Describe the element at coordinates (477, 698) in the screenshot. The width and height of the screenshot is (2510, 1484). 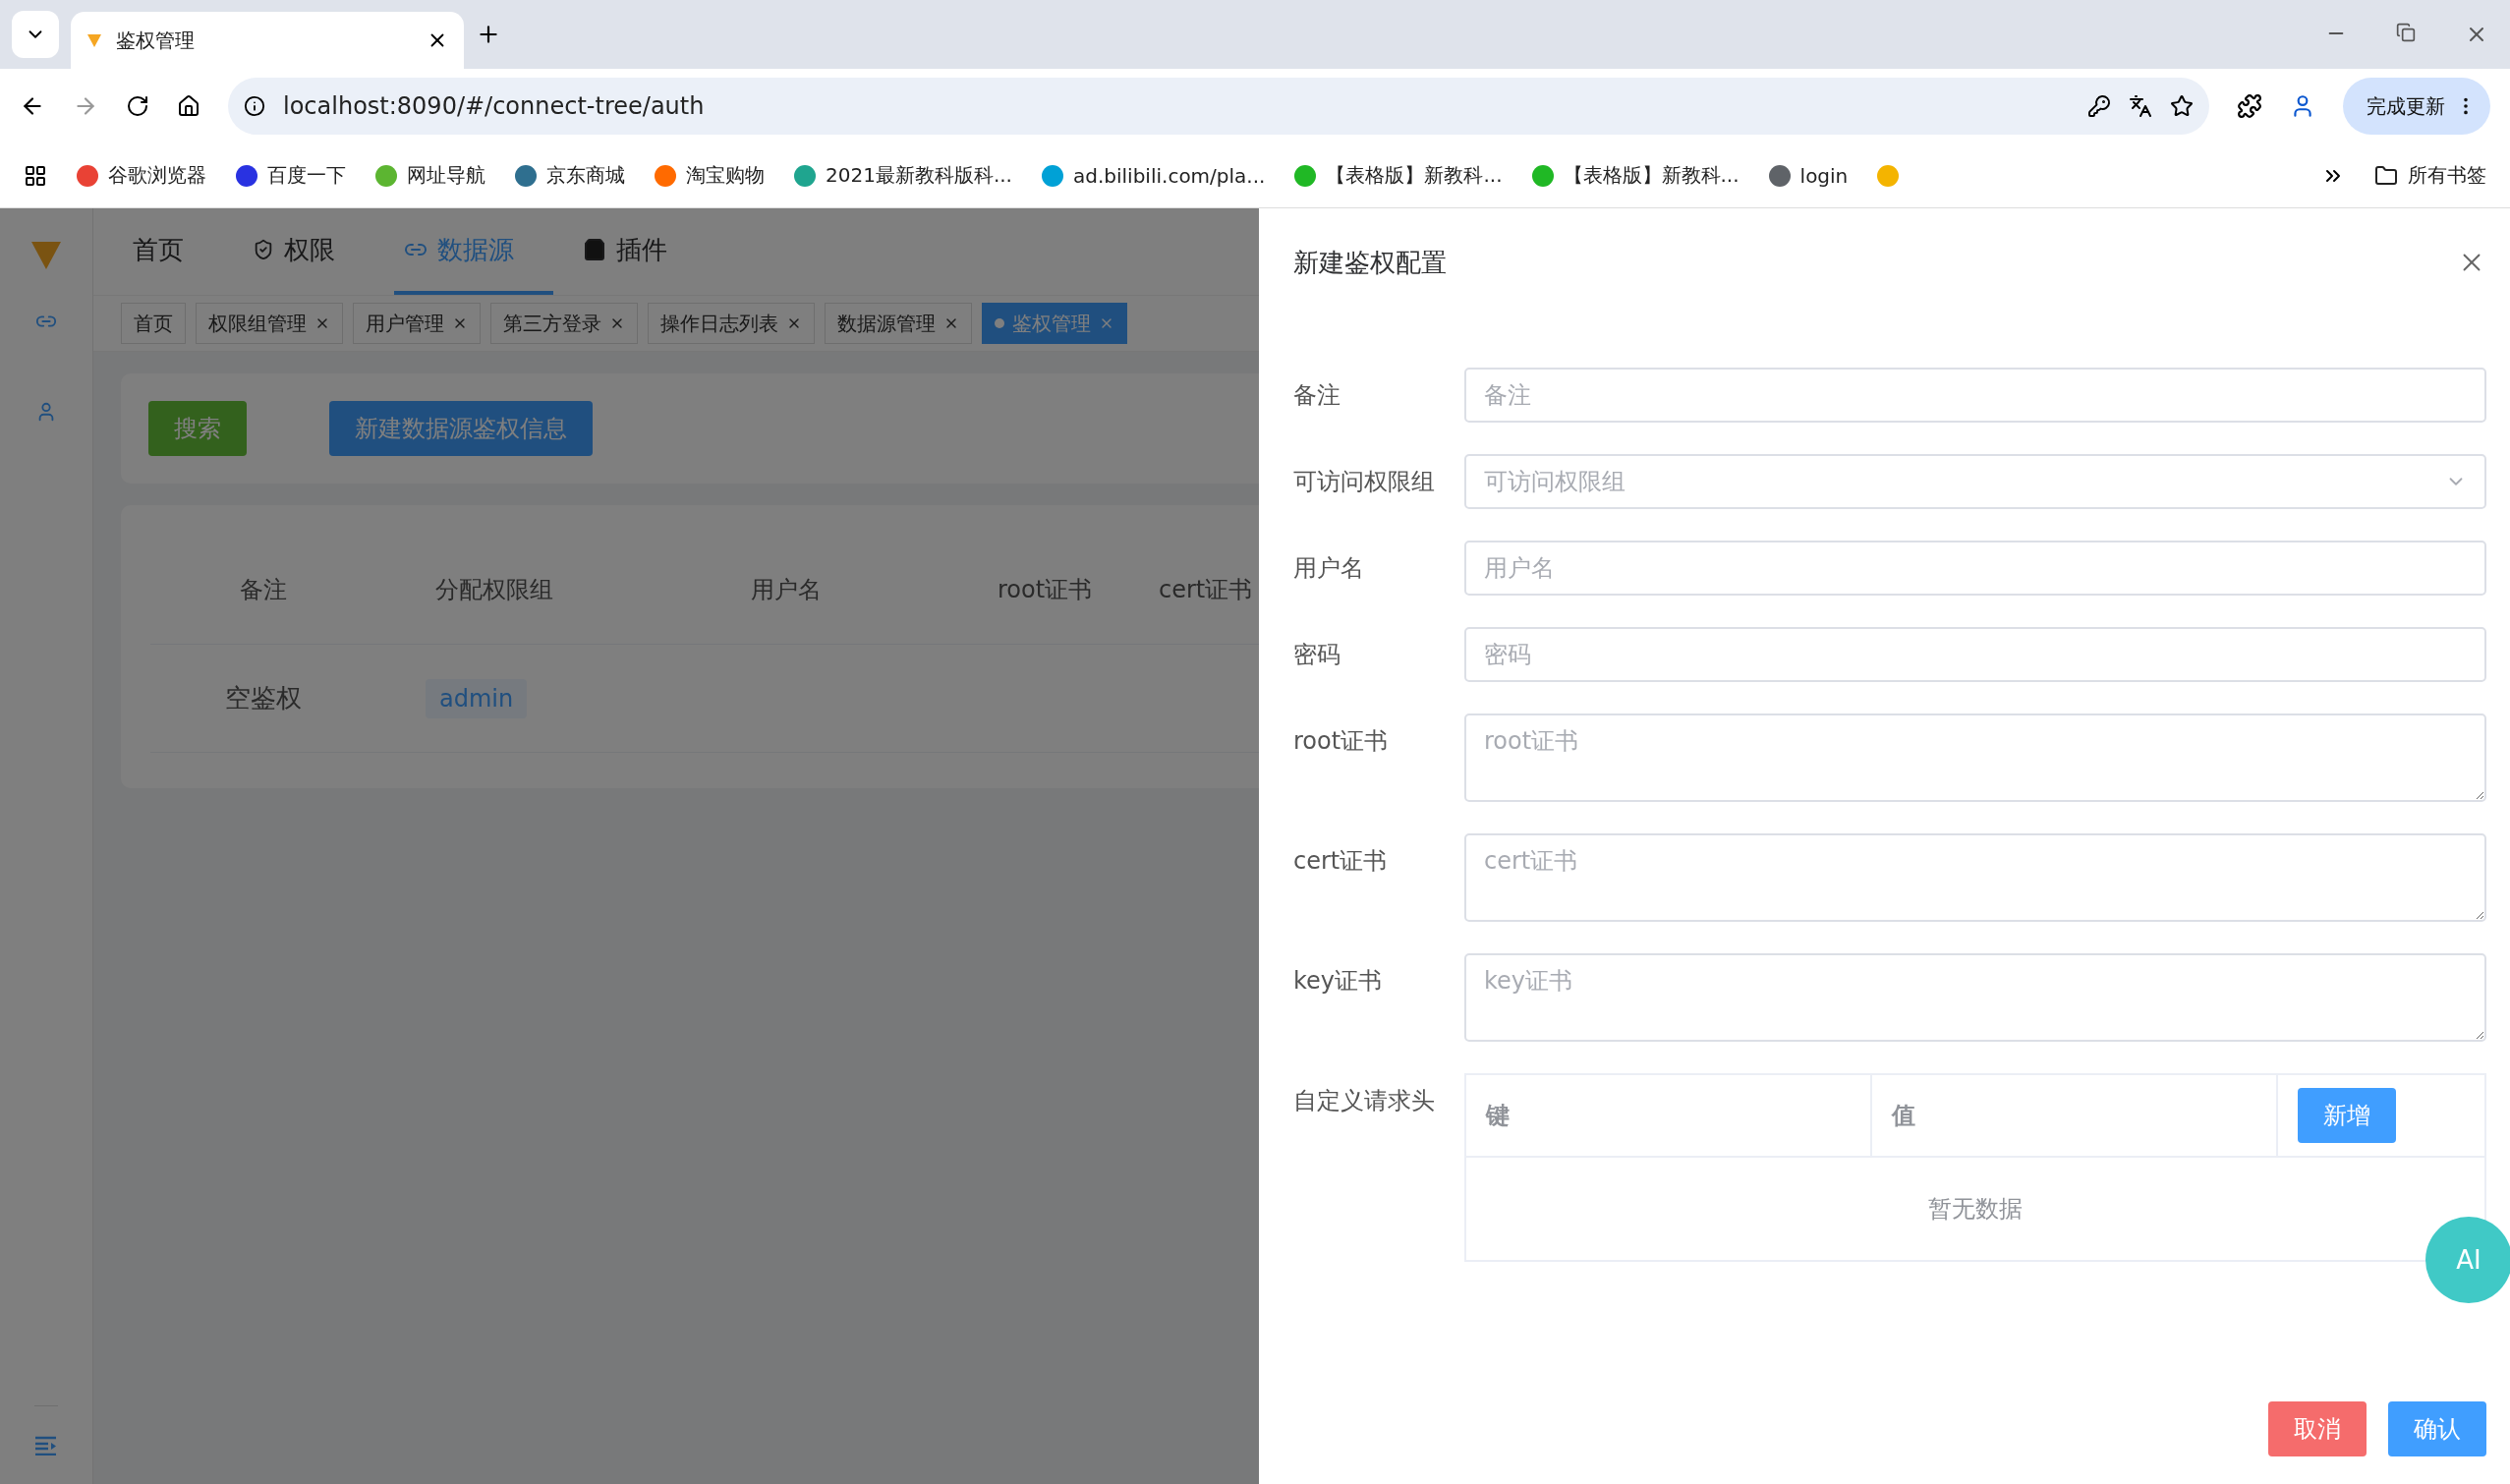
I see `group-tag: admin` at that location.